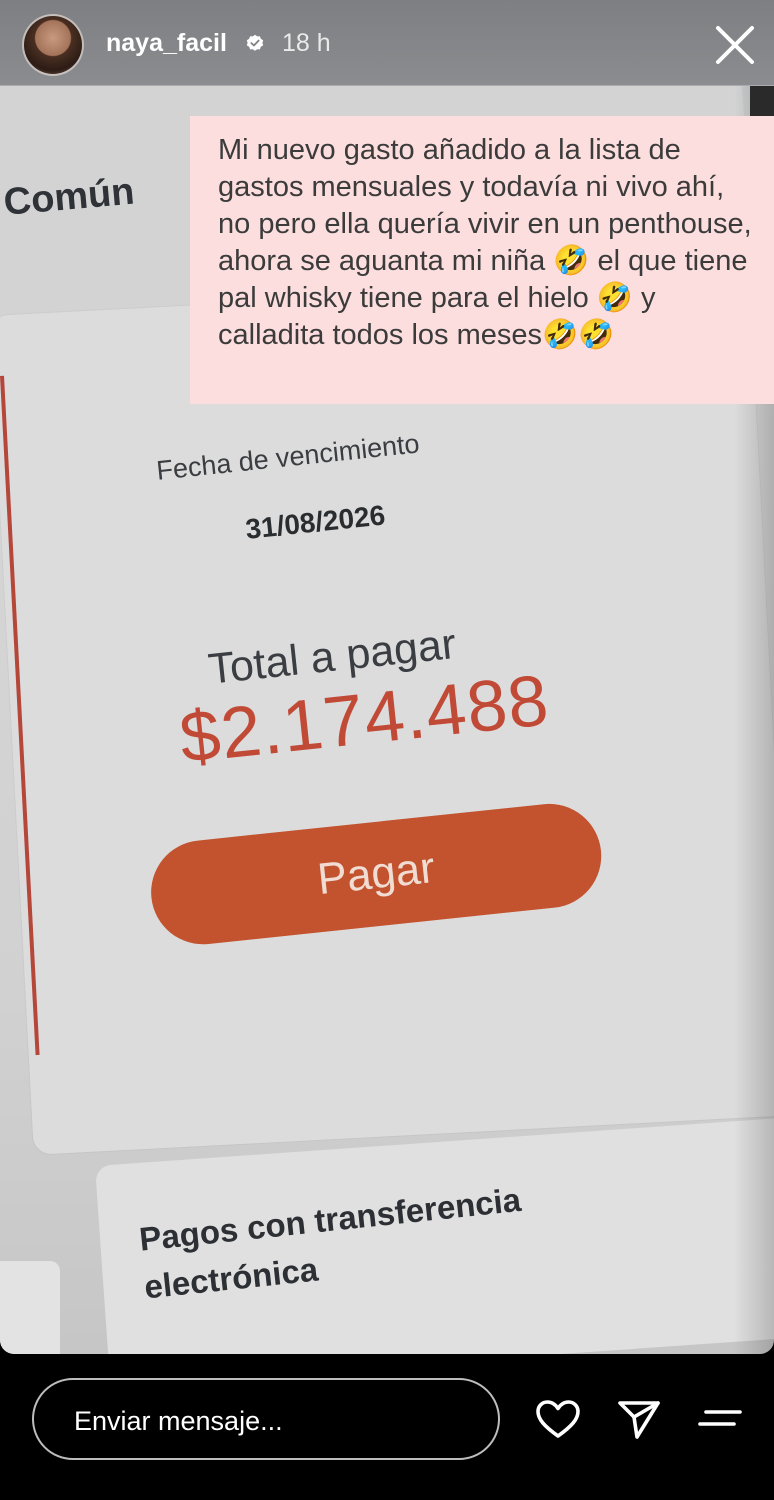 The height and width of the screenshot is (1500, 774). What do you see at coordinates (255, 42) in the screenshot?
I see `verified-badge-icon` at bounding box center [255, 42].